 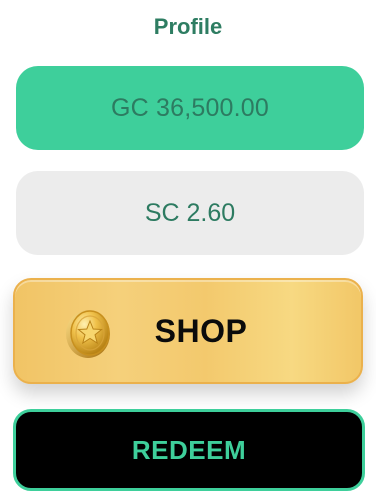 I want to click on page-title: Profile, so click(x=188, y=26).